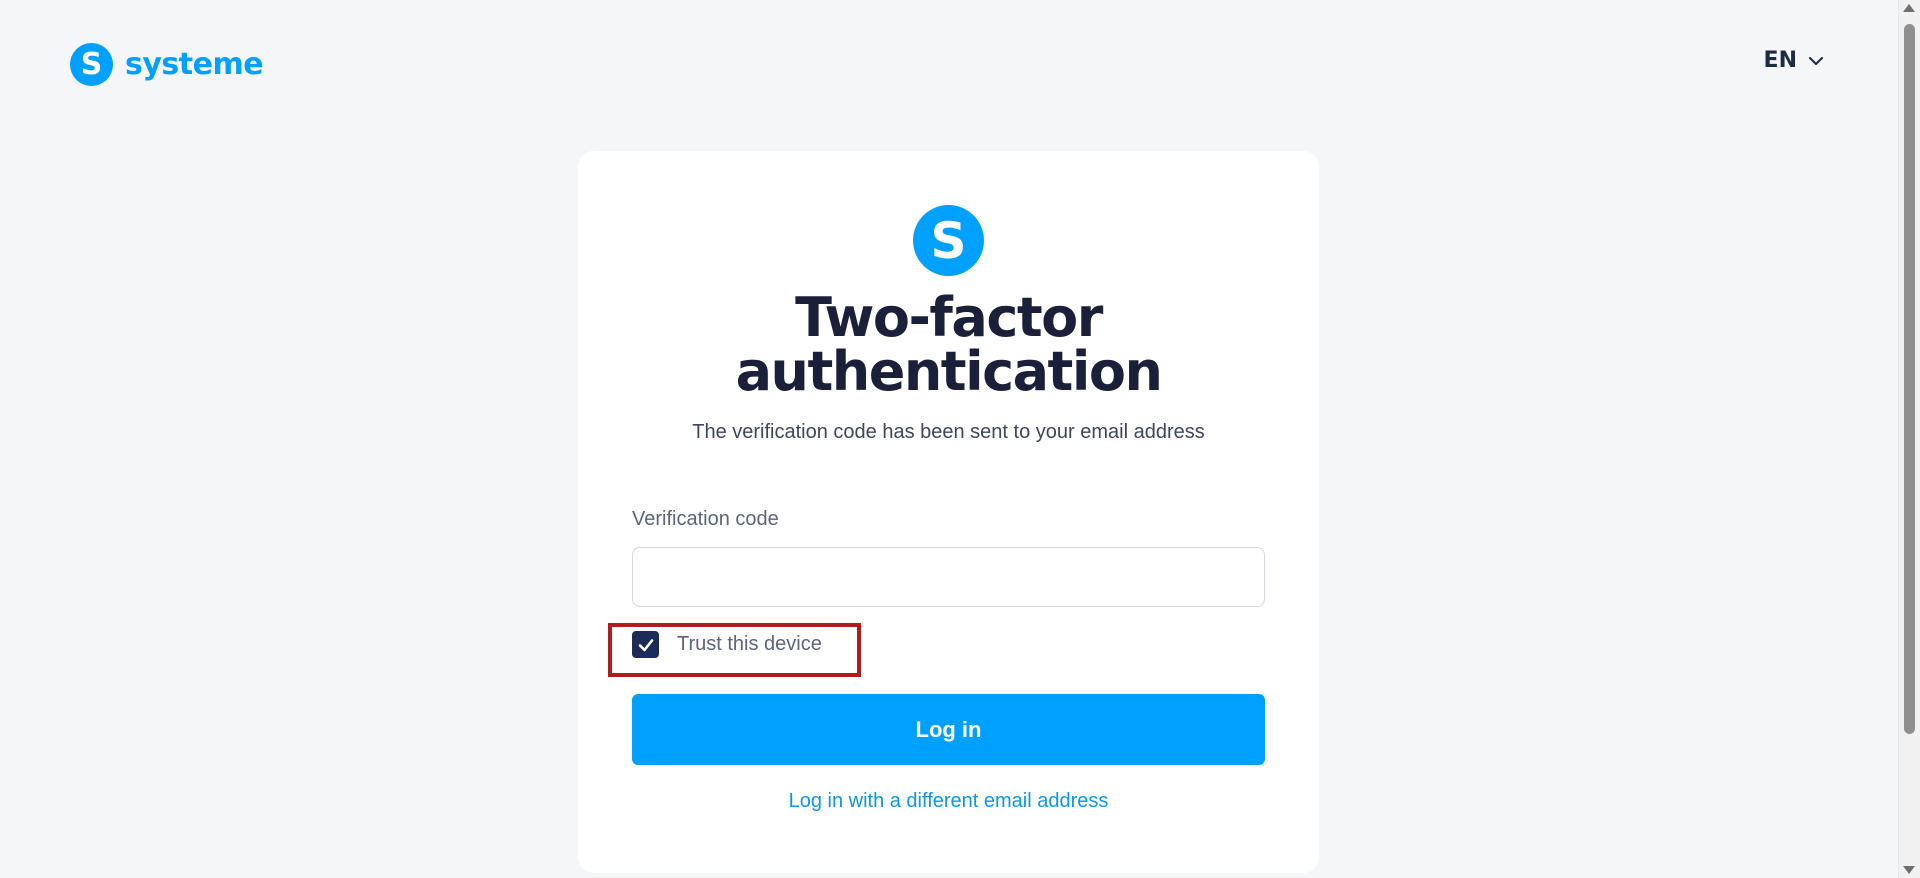 This screenshot has width=1920, height=878. Describe the element at coordinates (91, 64) in the screenshot. I see `logo-icon: S` at that location.